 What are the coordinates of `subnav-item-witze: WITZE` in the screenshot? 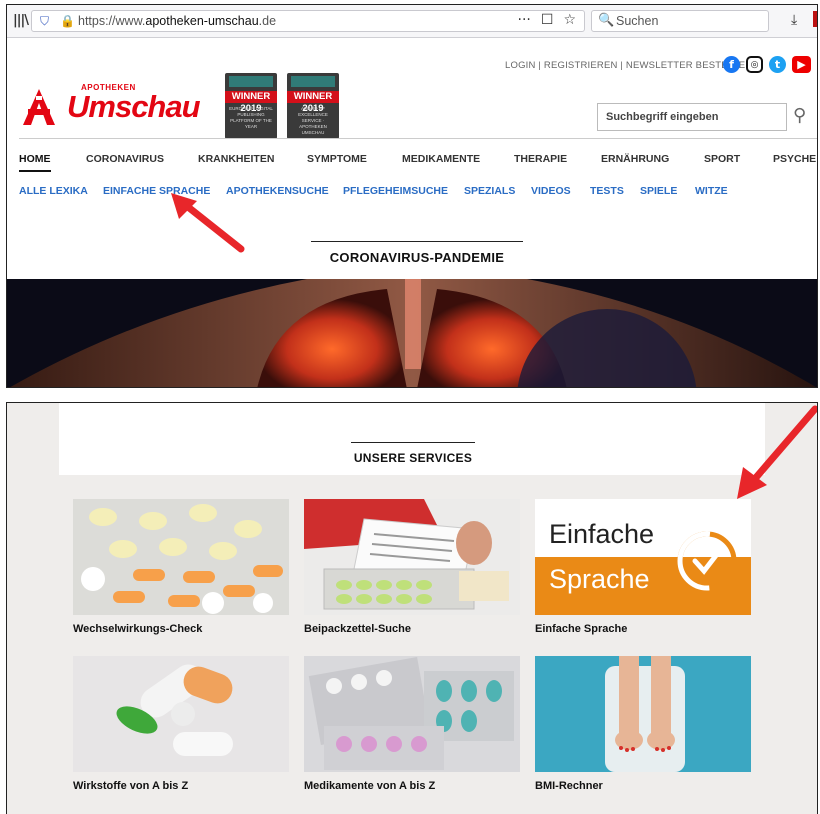 It's located at (711, 191).